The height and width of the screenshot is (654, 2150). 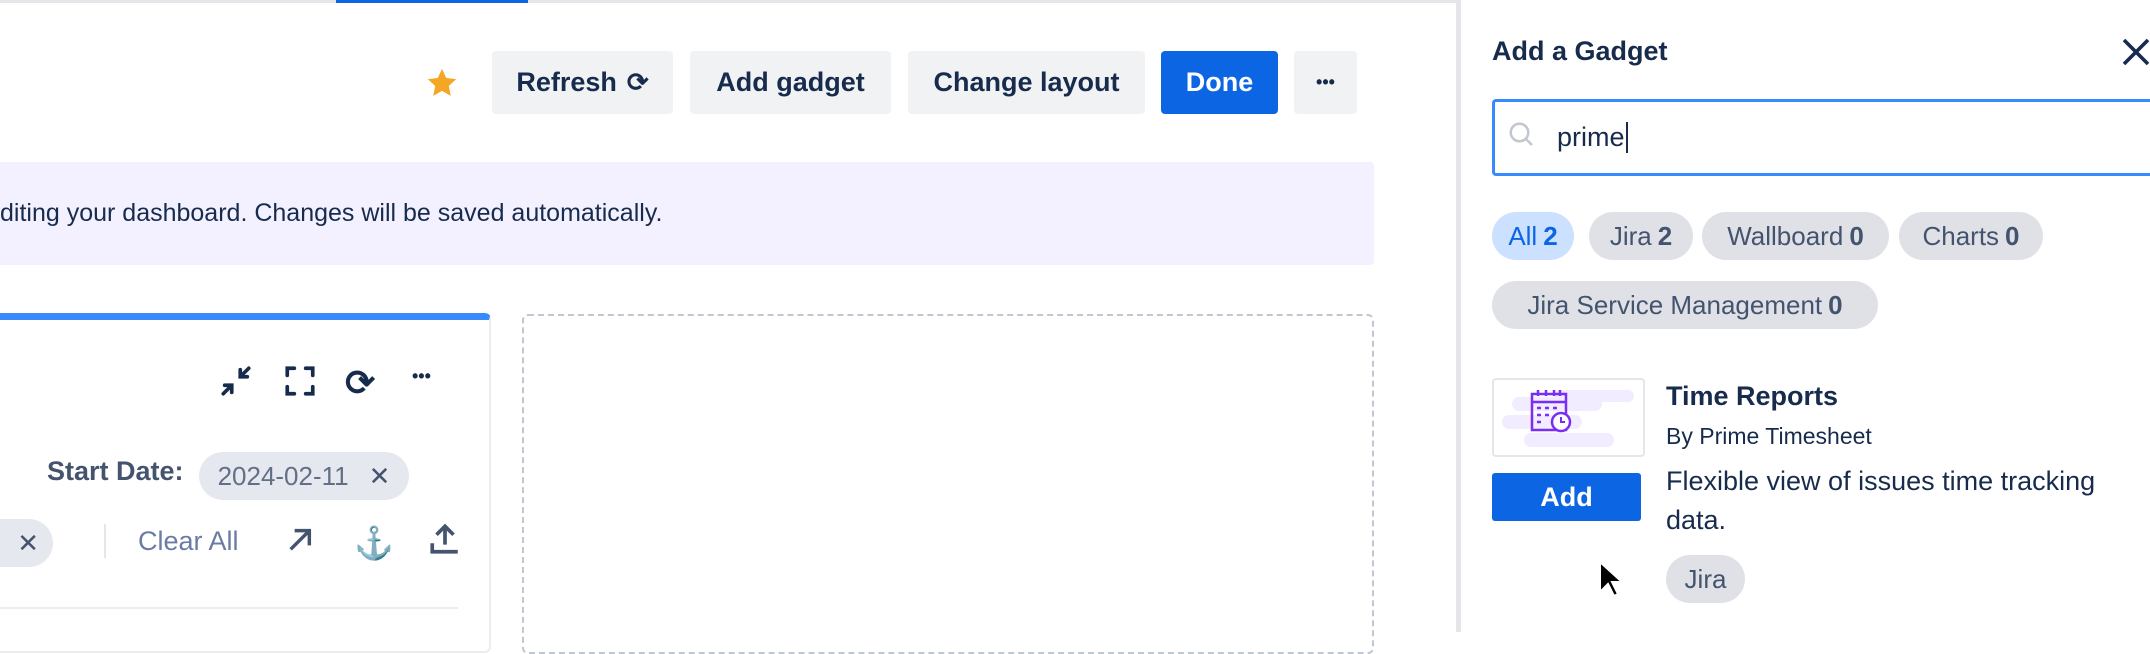 I want to click on fullscreen-icon, so click(x=300, y=383).